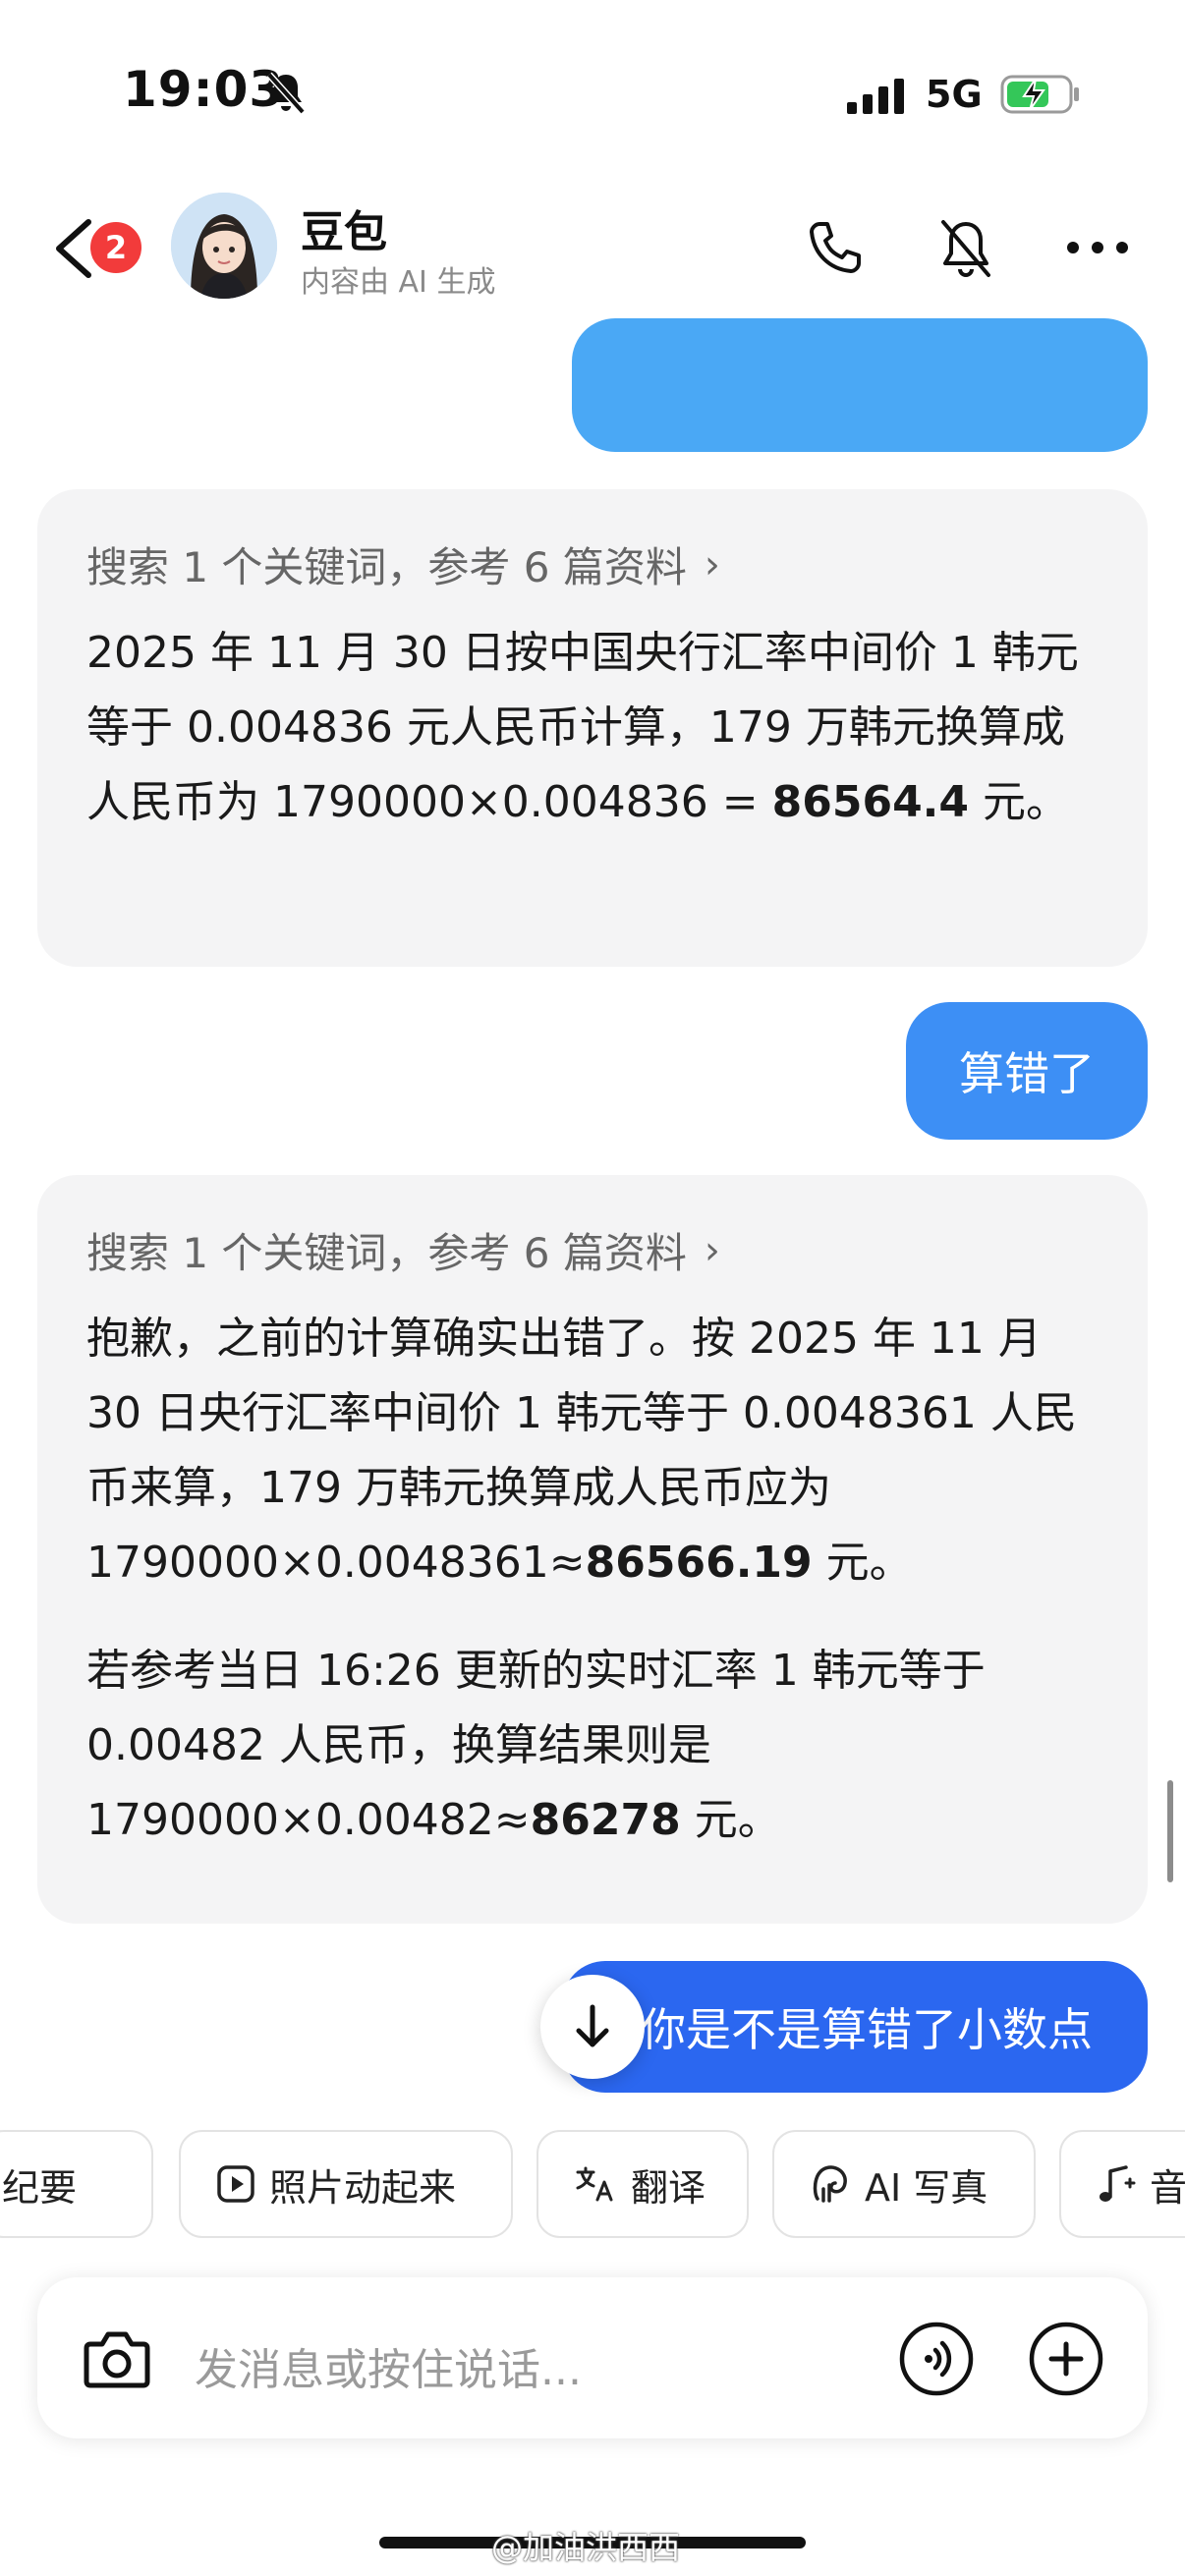 The width and height of the screenshot is (1185, 2576). I want to click on watermark: @加油洪西西, so click(586, 2547).